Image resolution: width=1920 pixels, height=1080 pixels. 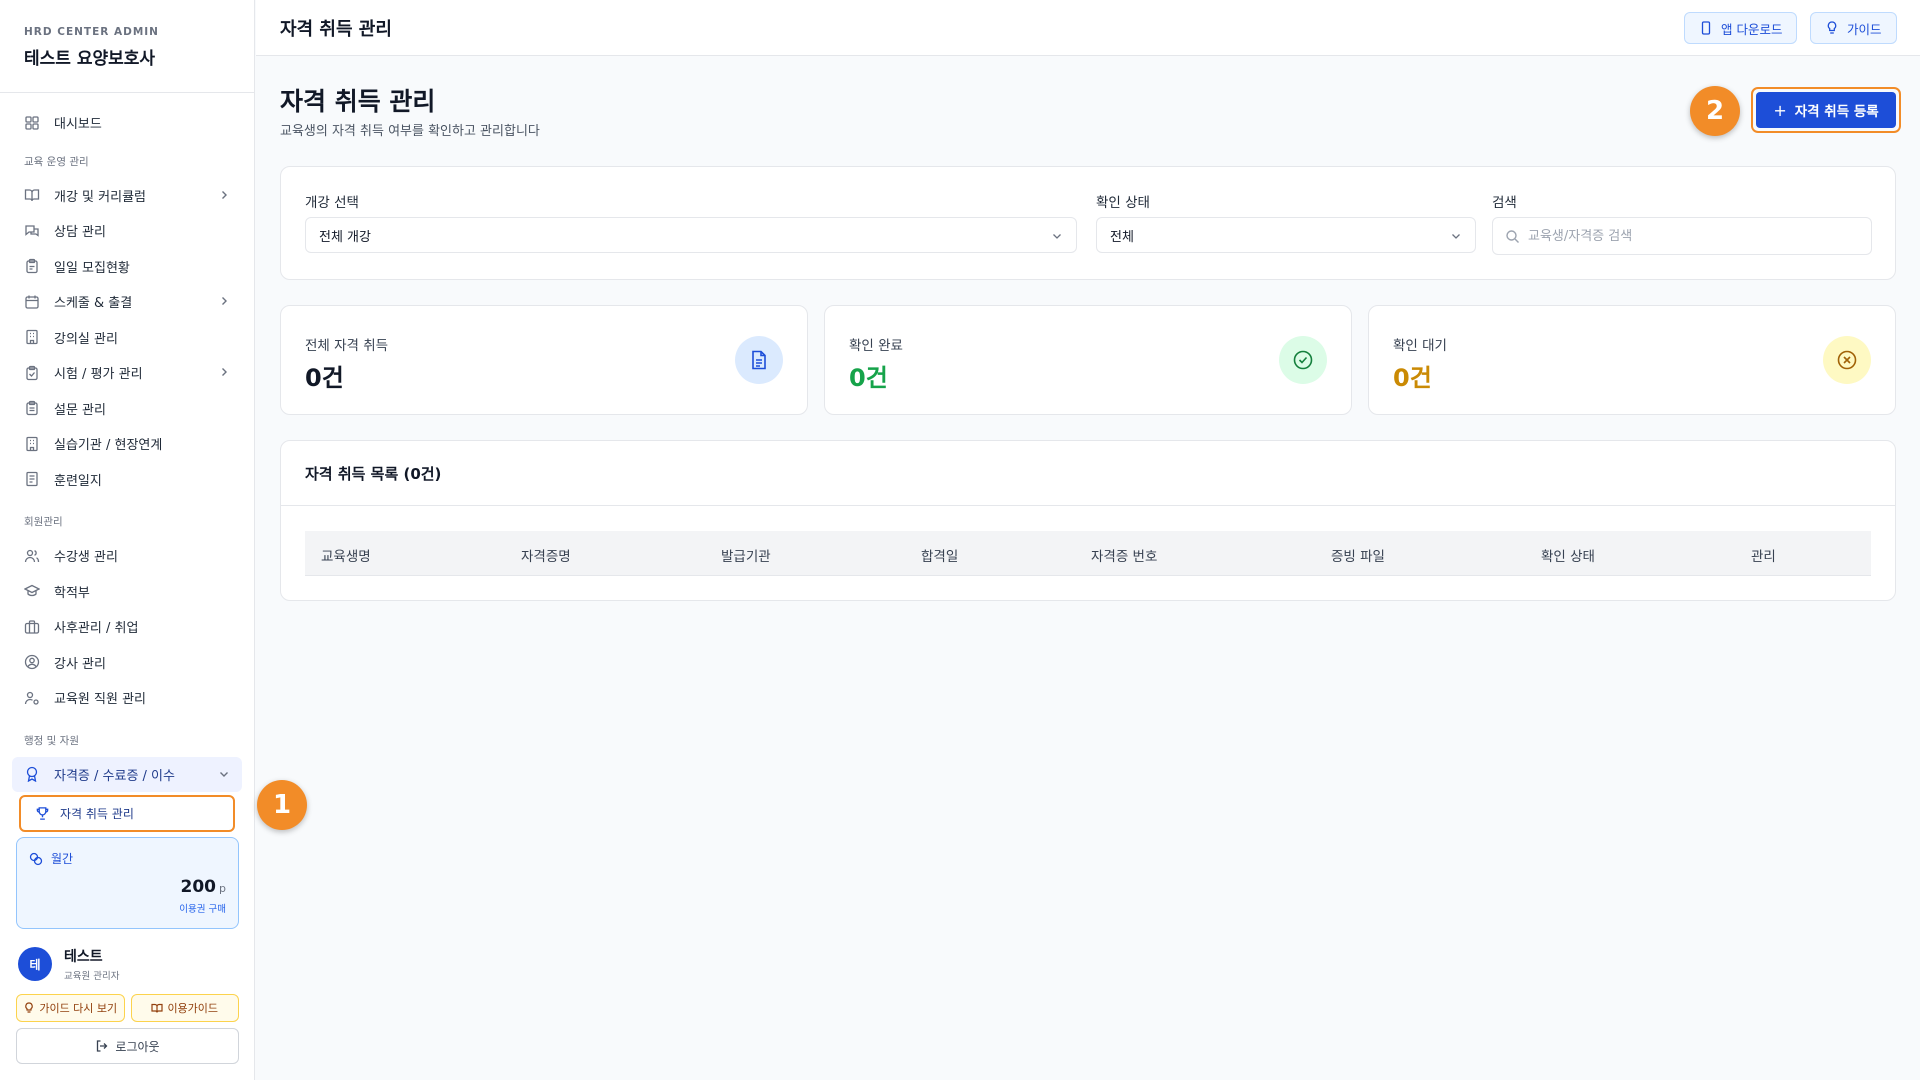 I want to click on sidebar-item-label: 스케줄 & 출결, so click(x=93, y=304).